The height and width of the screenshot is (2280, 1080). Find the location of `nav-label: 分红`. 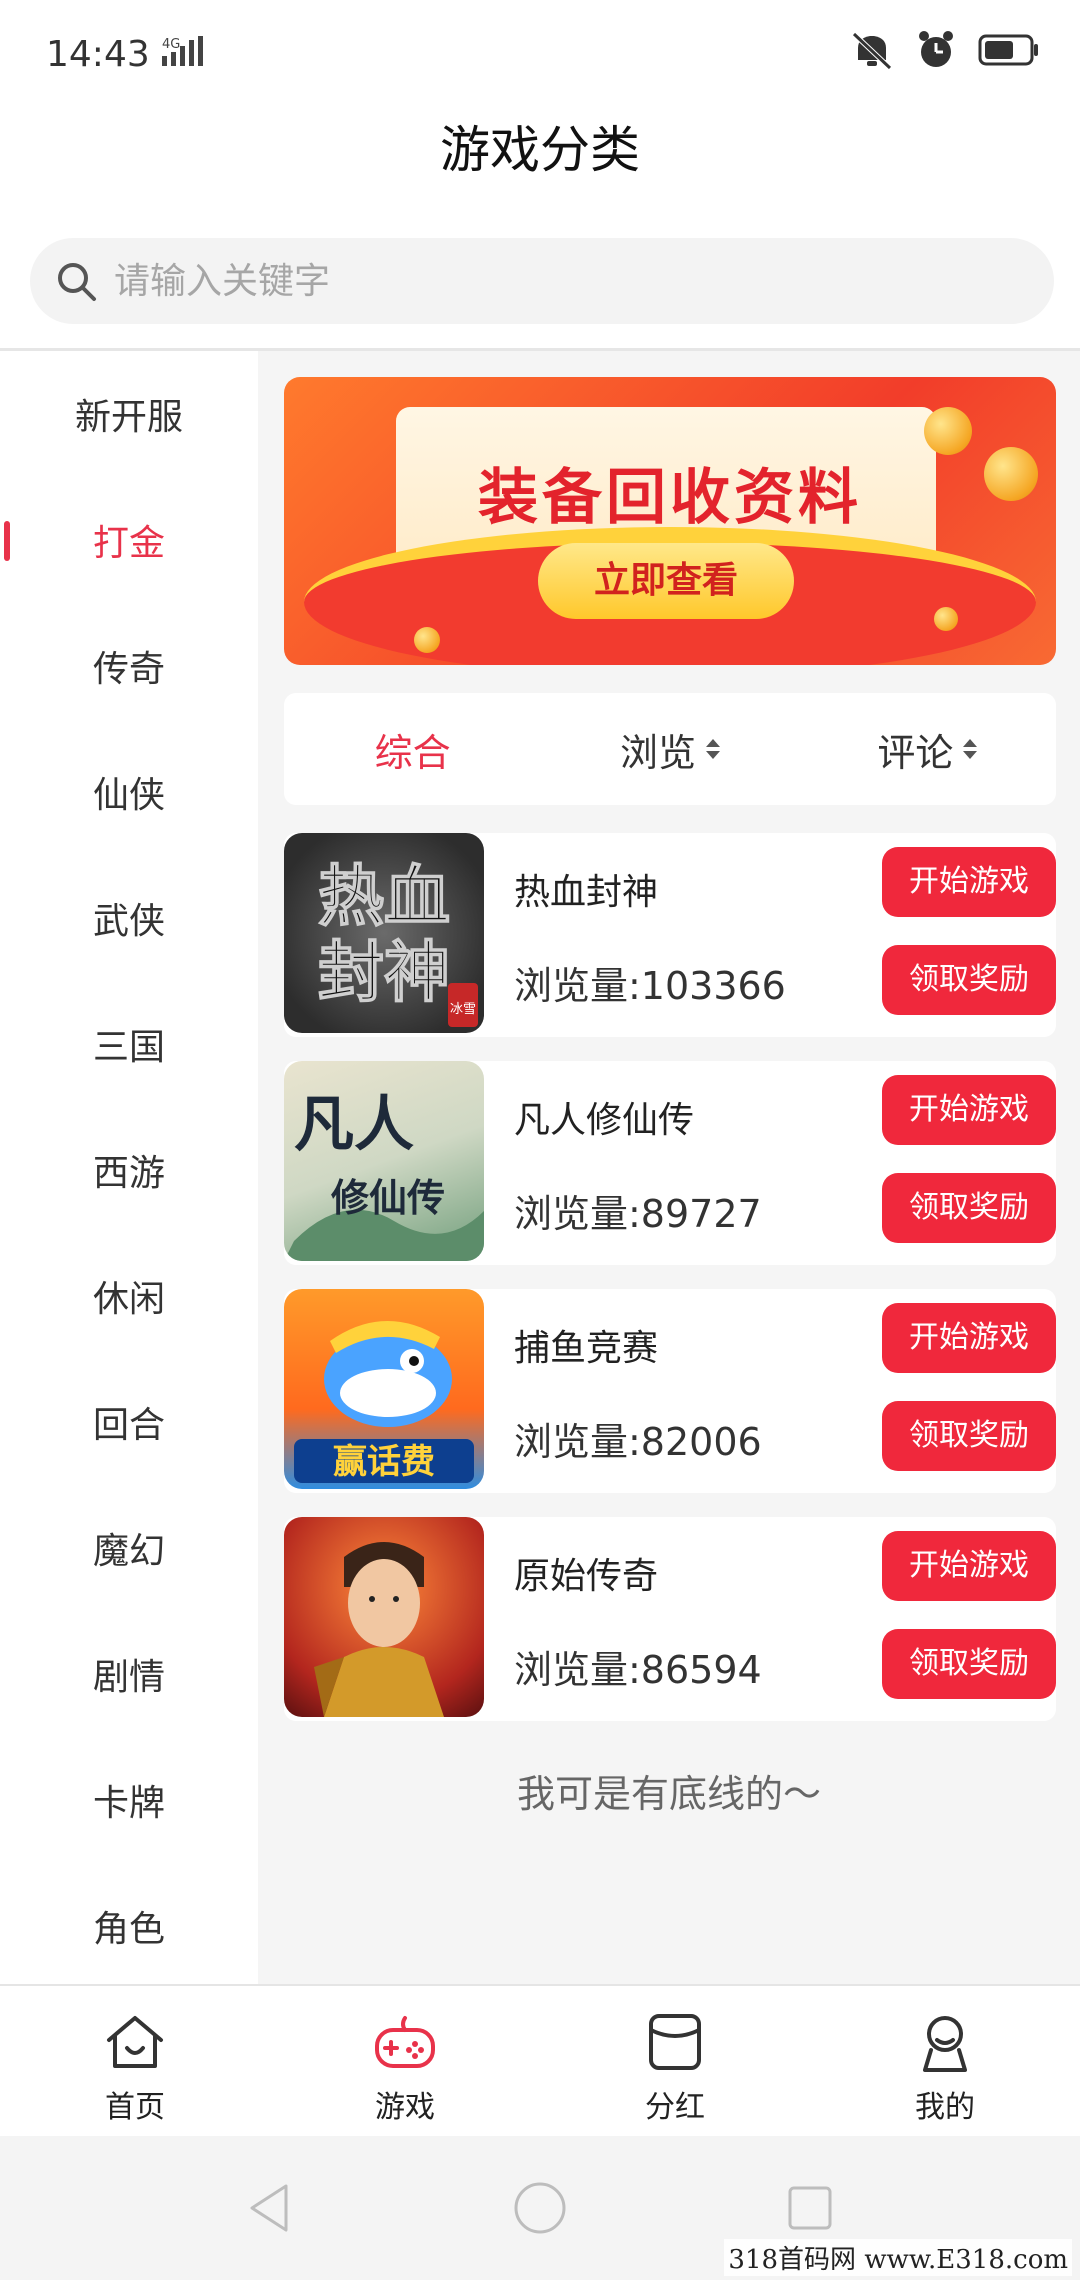

nav-label: 分红 is located at coordinates (675, 2107).